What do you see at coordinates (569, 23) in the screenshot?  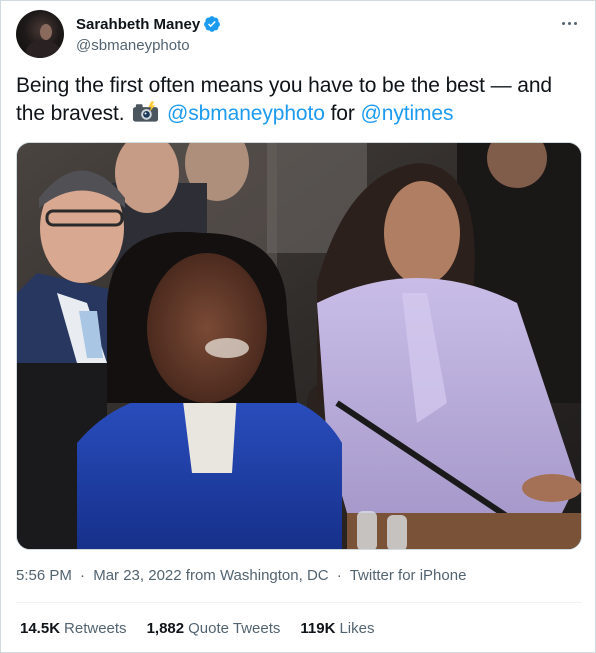 I see `more-icon` at bounding box center [569, 23].